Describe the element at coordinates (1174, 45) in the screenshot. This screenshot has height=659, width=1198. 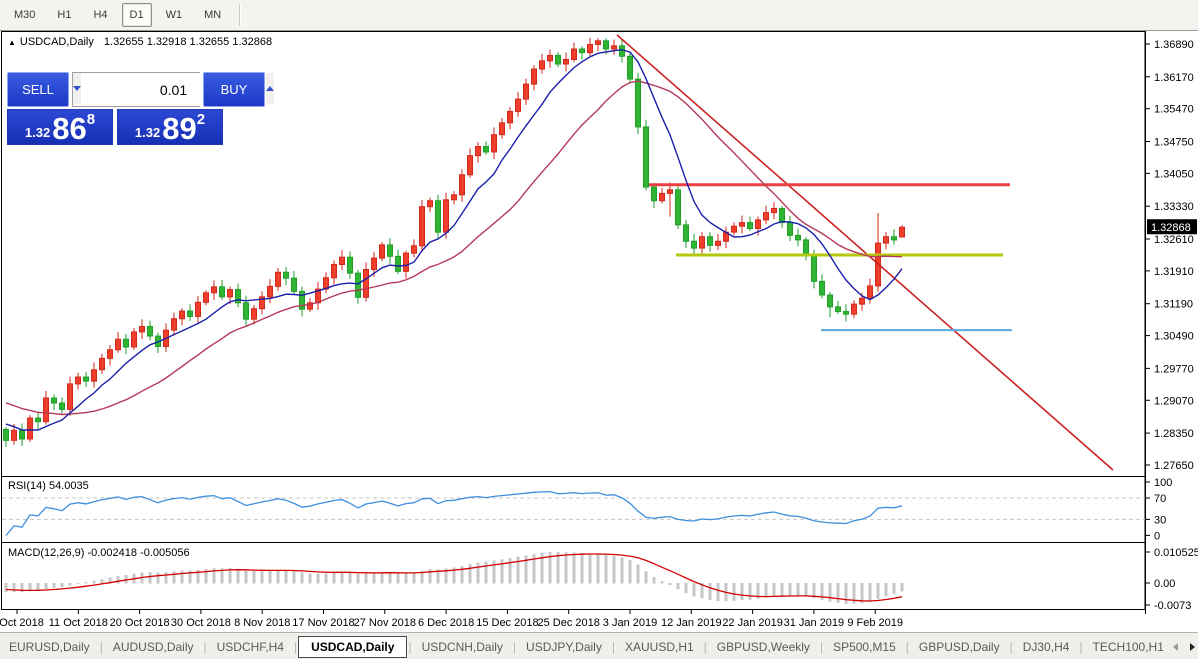
I see `svg-text: 1.36890` at that location.